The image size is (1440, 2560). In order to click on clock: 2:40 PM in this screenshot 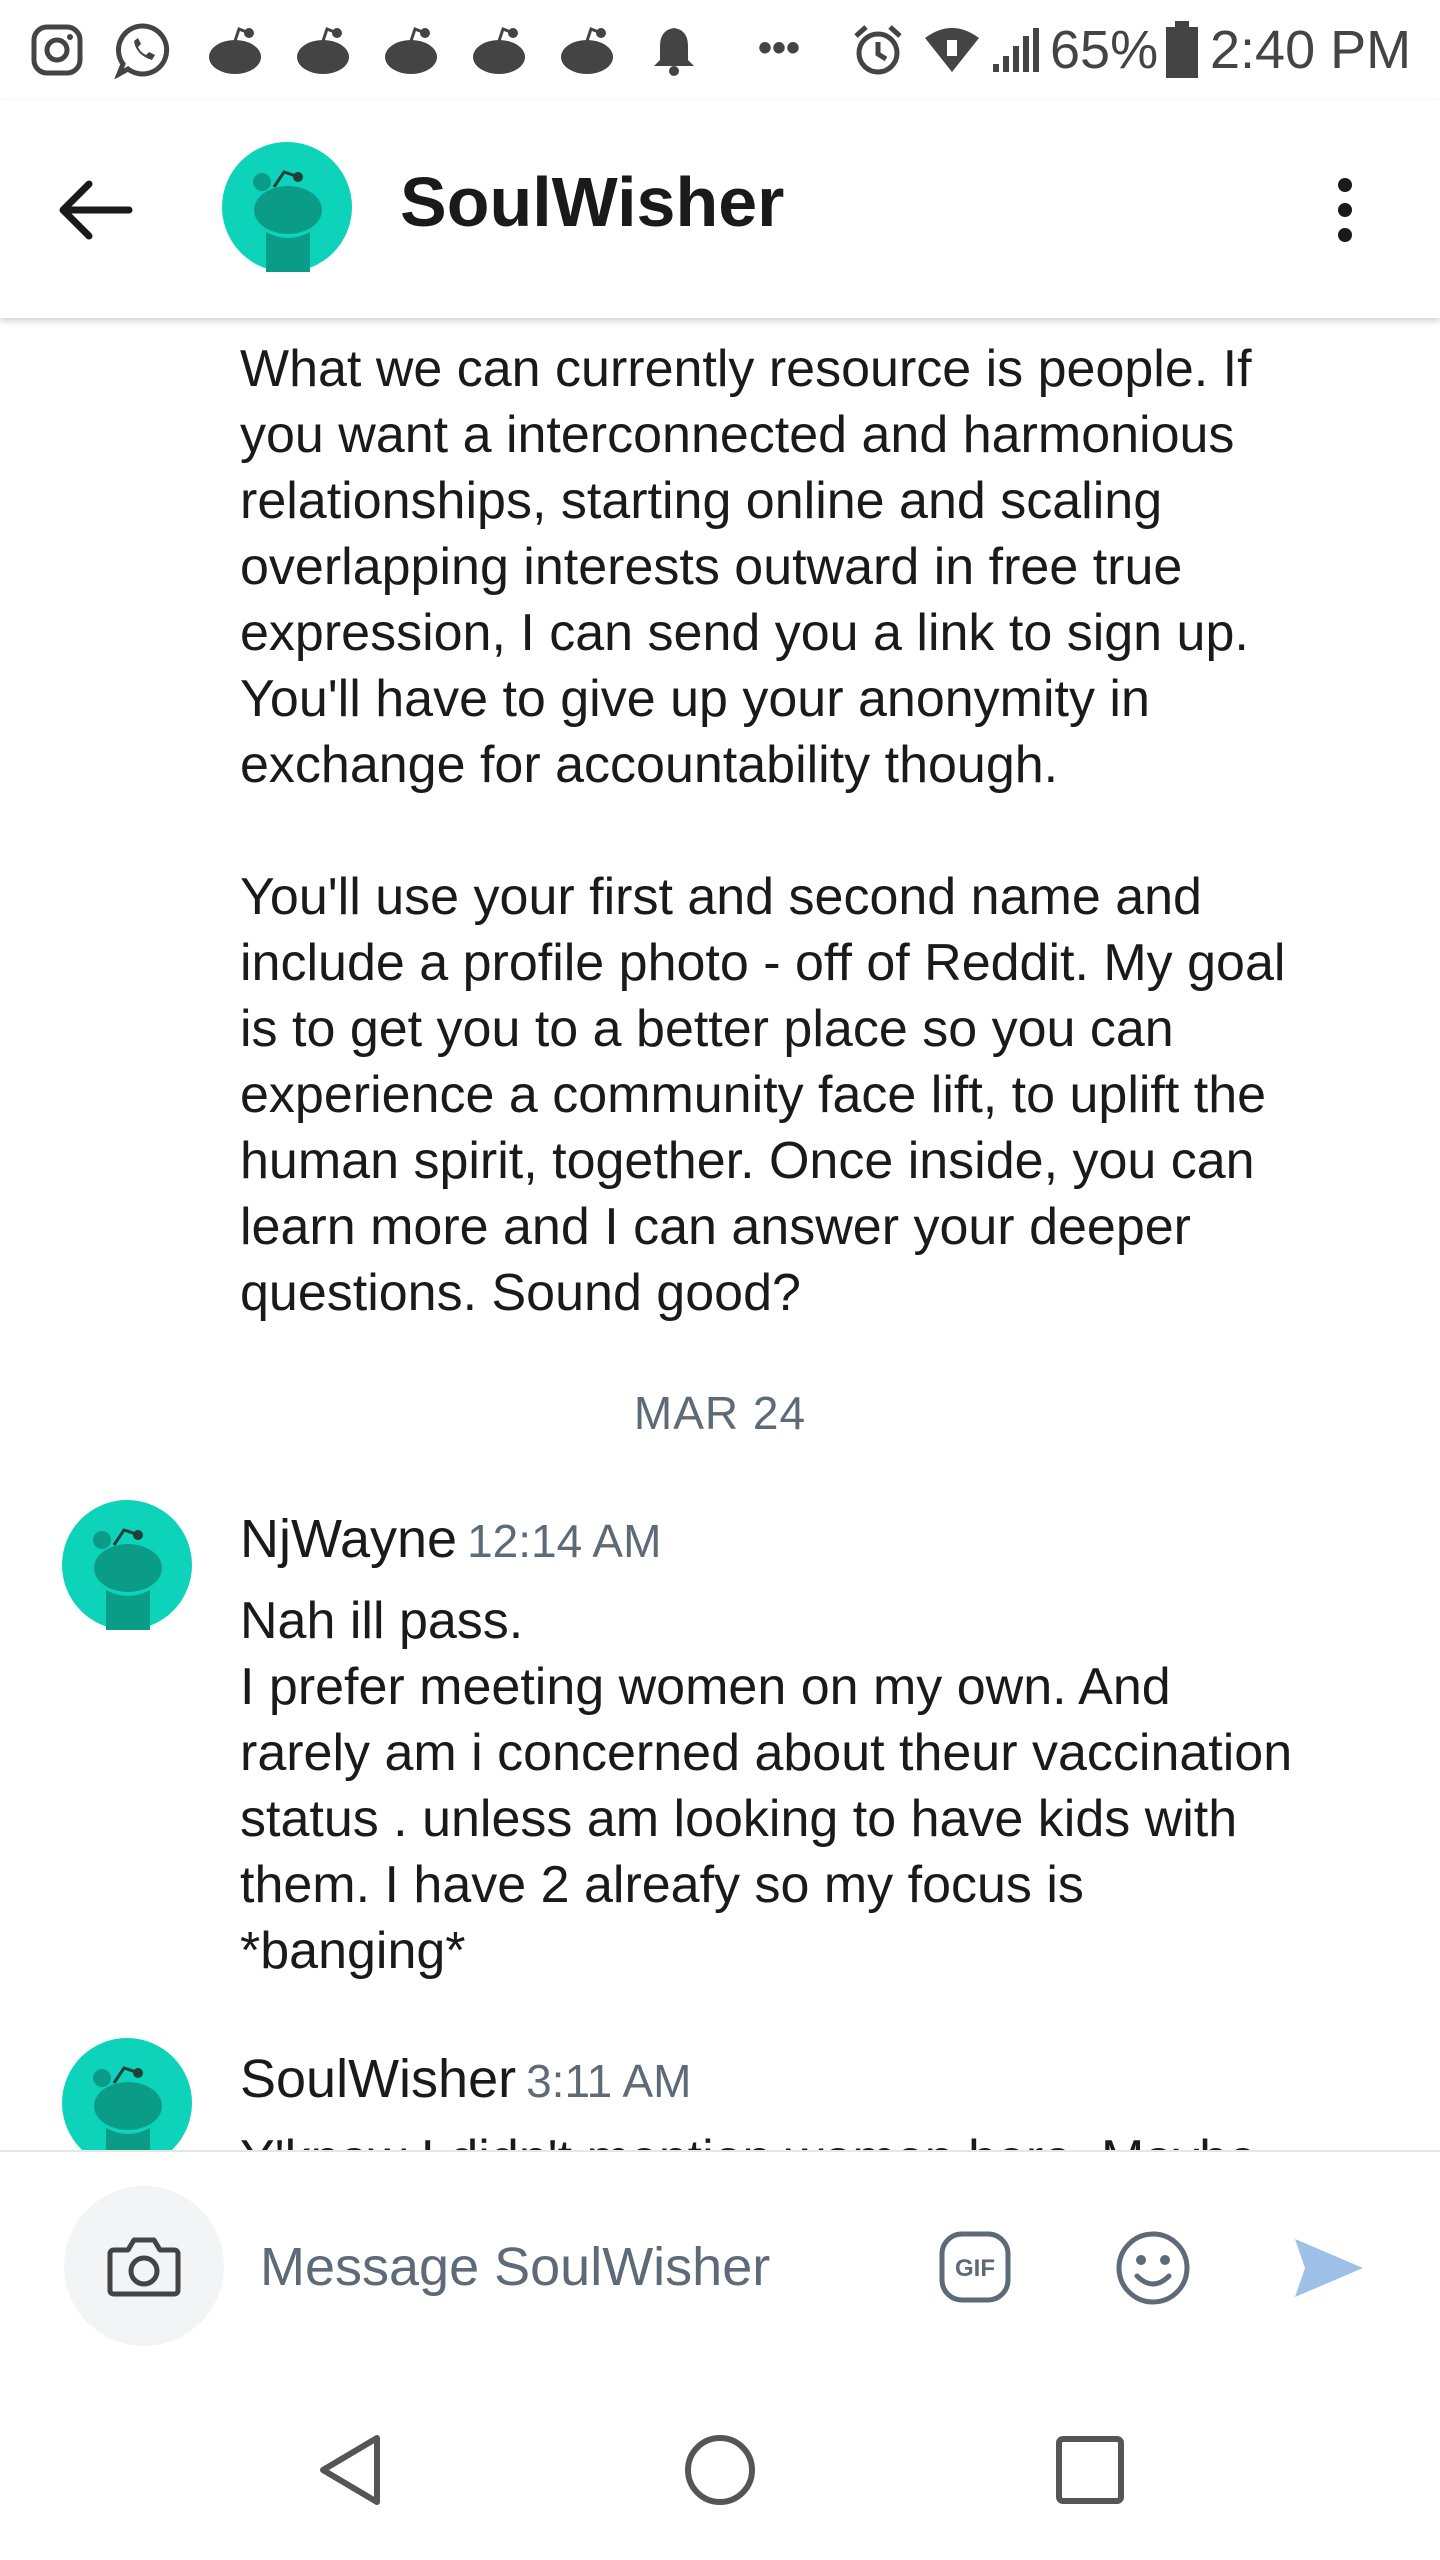, I will do `click(1311, 50)`.